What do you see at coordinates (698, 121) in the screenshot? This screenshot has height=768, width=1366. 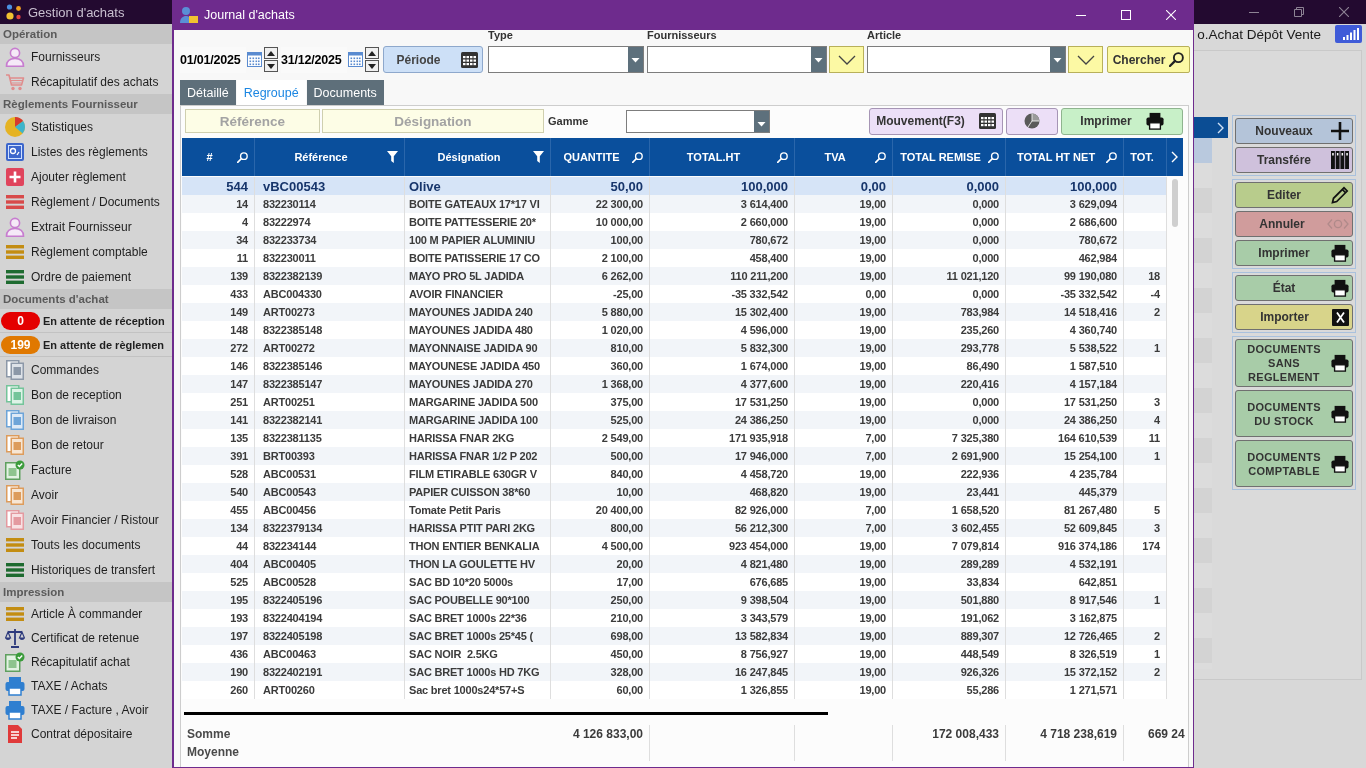 I see `range-select` at bounding box center [698, 121].